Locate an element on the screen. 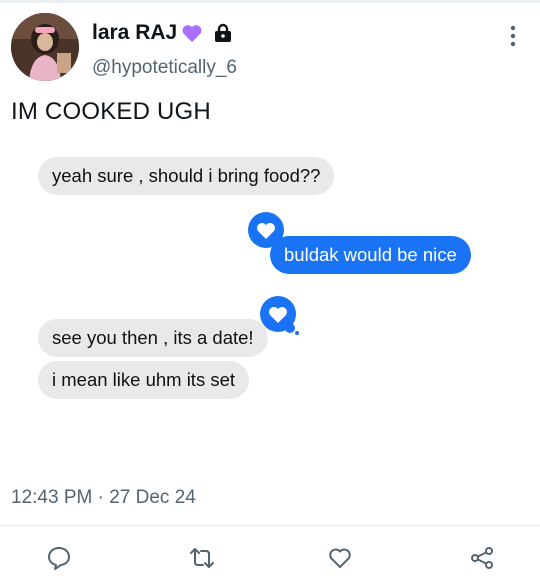  timestamp: 12:43 PM · 27 Dec 24 is located at coordinates (103, 498).